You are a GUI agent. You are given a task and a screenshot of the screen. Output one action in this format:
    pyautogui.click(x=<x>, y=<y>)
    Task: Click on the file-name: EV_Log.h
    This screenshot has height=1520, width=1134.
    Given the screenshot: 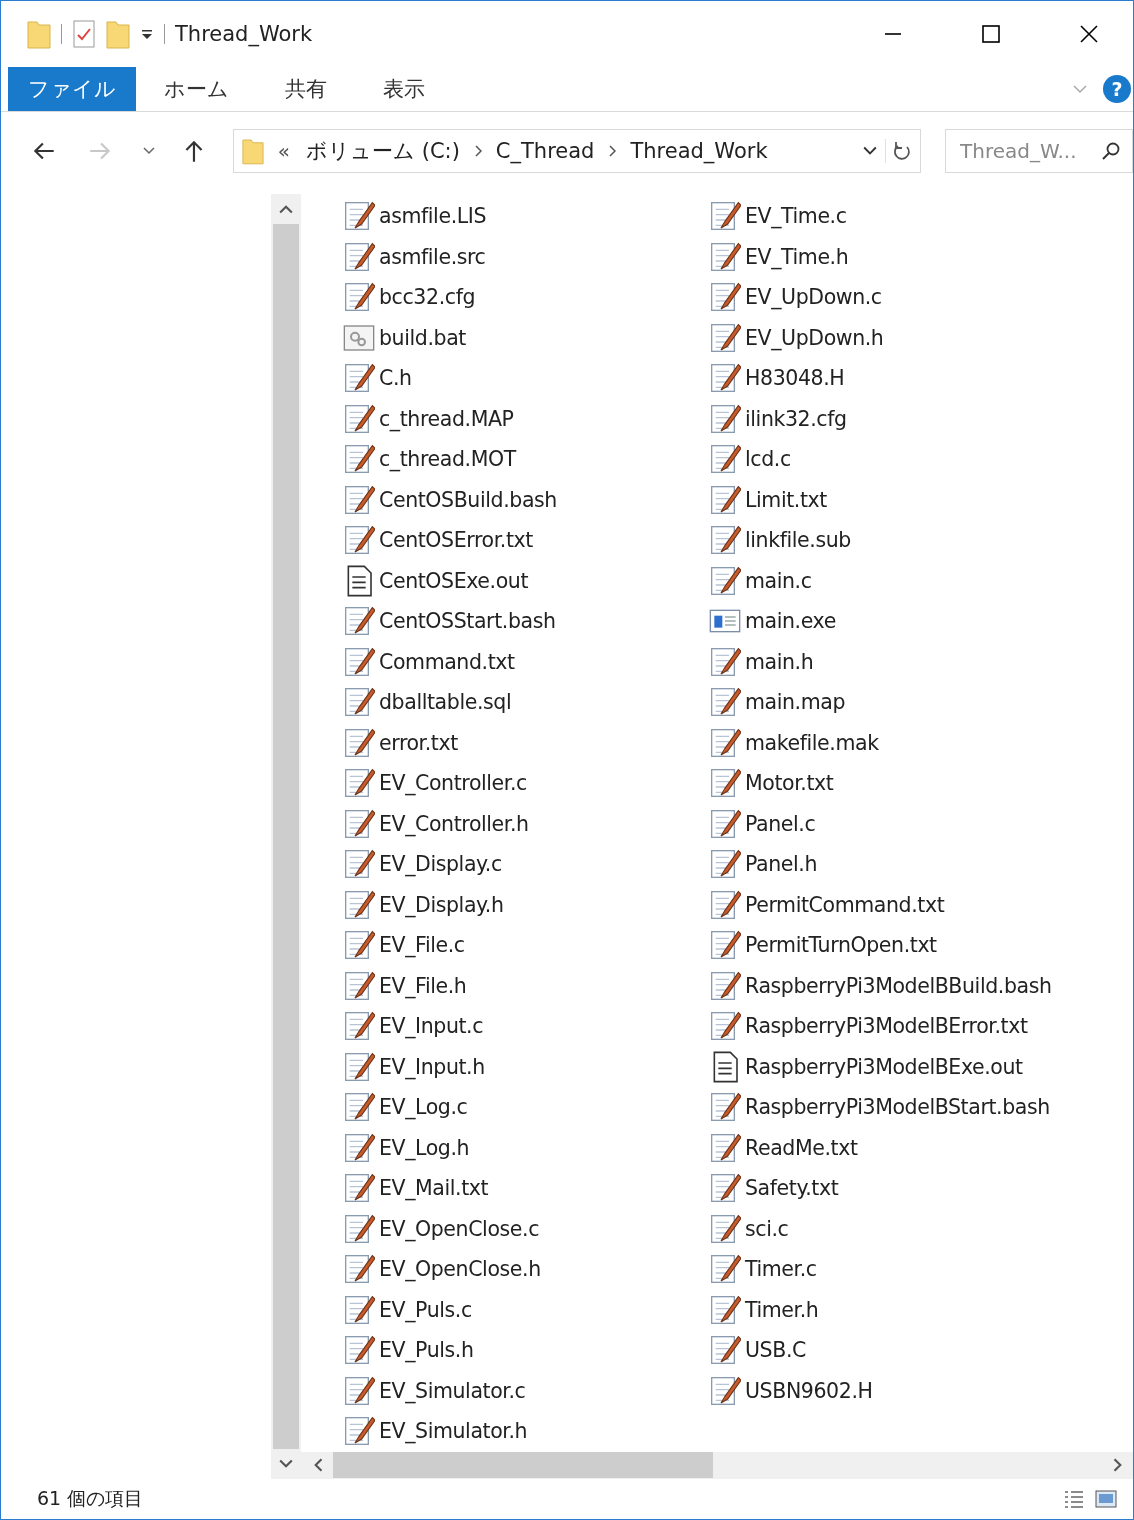 What is the action you would take?
    pyautogui.click(x=424, y=1147)
    